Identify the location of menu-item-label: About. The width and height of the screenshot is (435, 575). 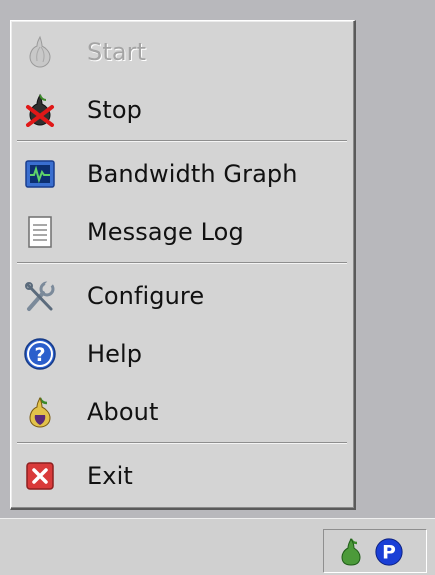
(123, 412).